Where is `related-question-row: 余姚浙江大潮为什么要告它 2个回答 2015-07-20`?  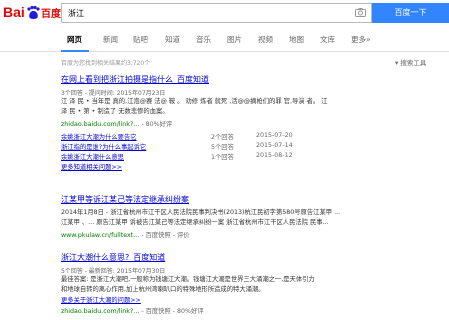
related-question-row: 余姚浙江大潮为什么要告它 2个回答 2015-07-20 is located at coordinates (183, 137).